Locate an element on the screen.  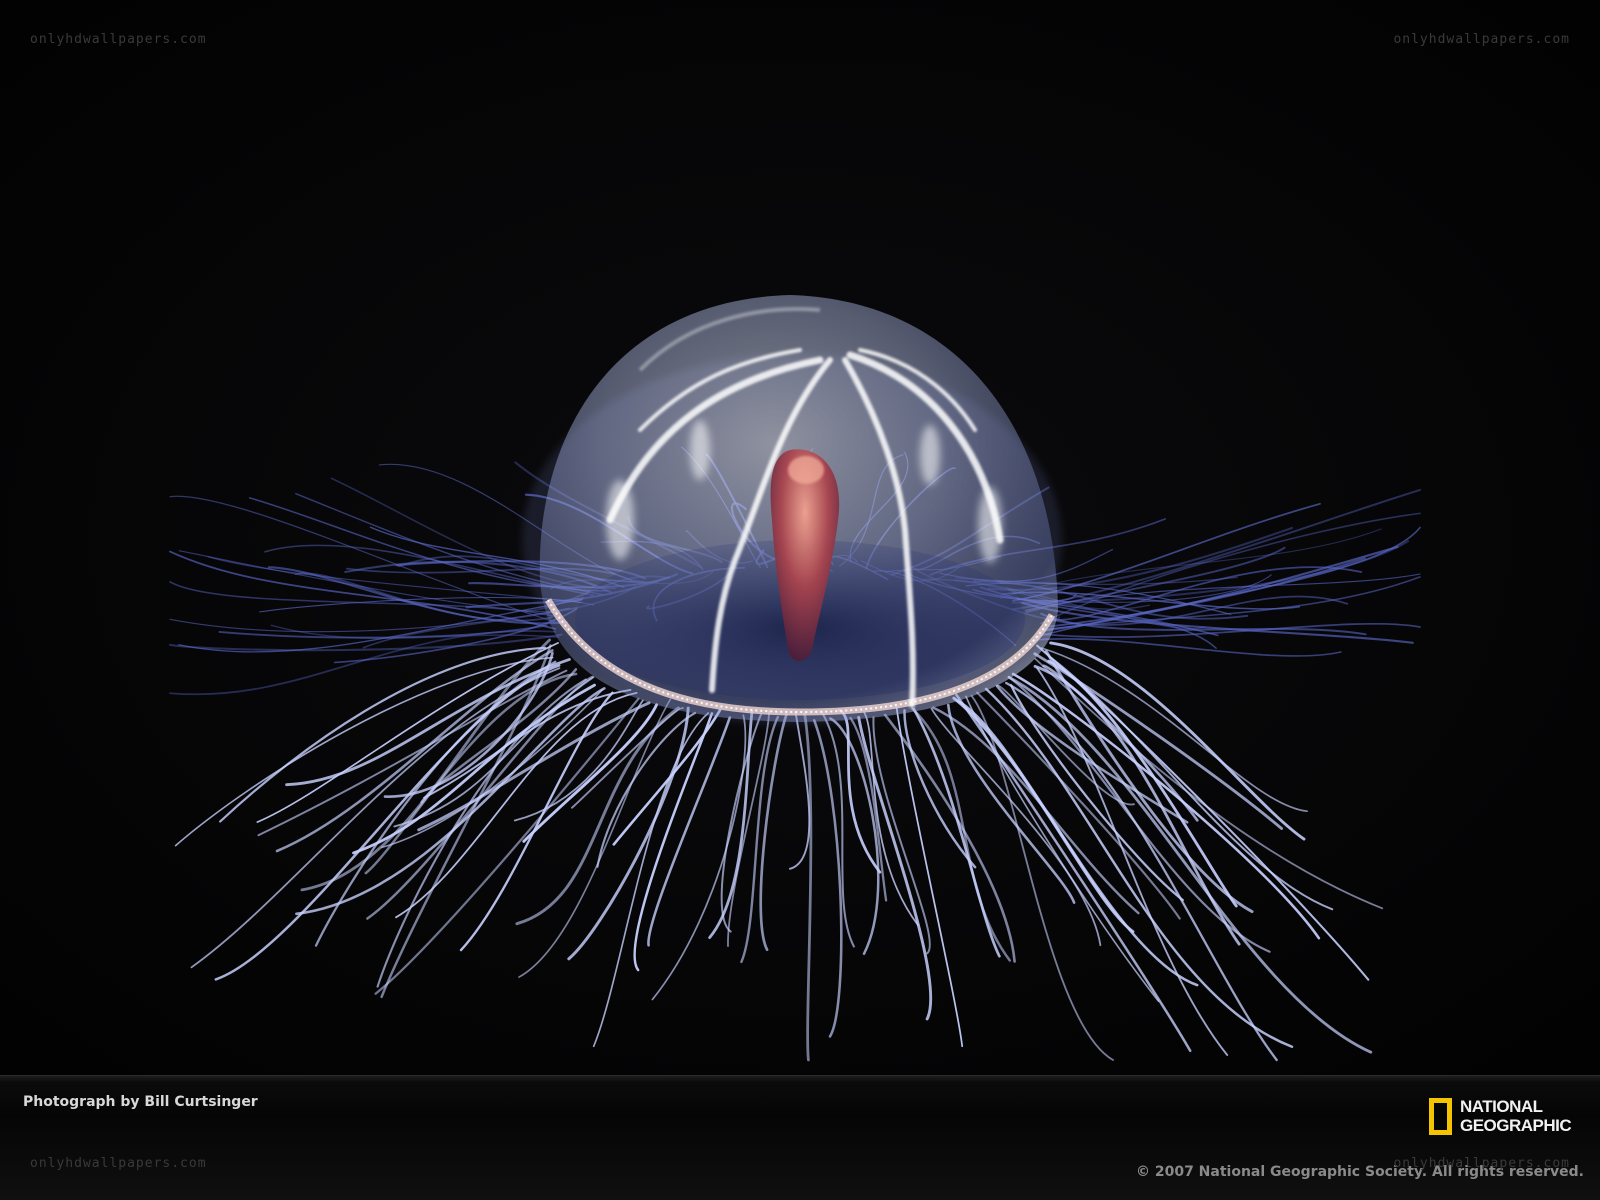
watermark-top-right: onlyhdwallpapers.com is located at coordinates (1481, 39).